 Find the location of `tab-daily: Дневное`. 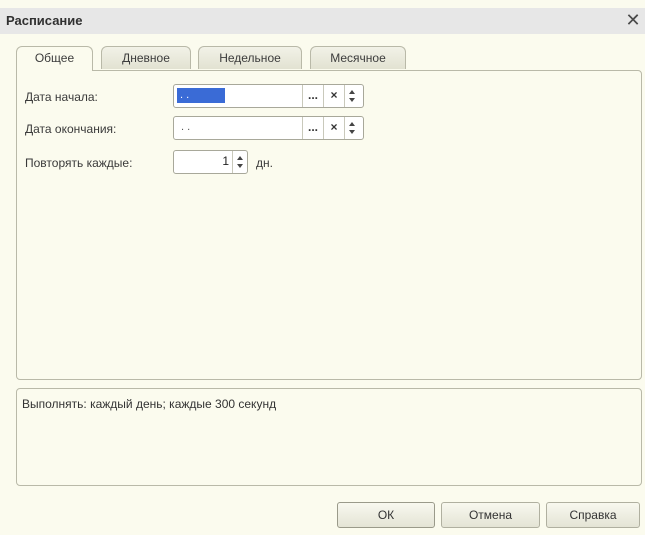

tab-daily: Дневное is located at coordinates (146, 57).